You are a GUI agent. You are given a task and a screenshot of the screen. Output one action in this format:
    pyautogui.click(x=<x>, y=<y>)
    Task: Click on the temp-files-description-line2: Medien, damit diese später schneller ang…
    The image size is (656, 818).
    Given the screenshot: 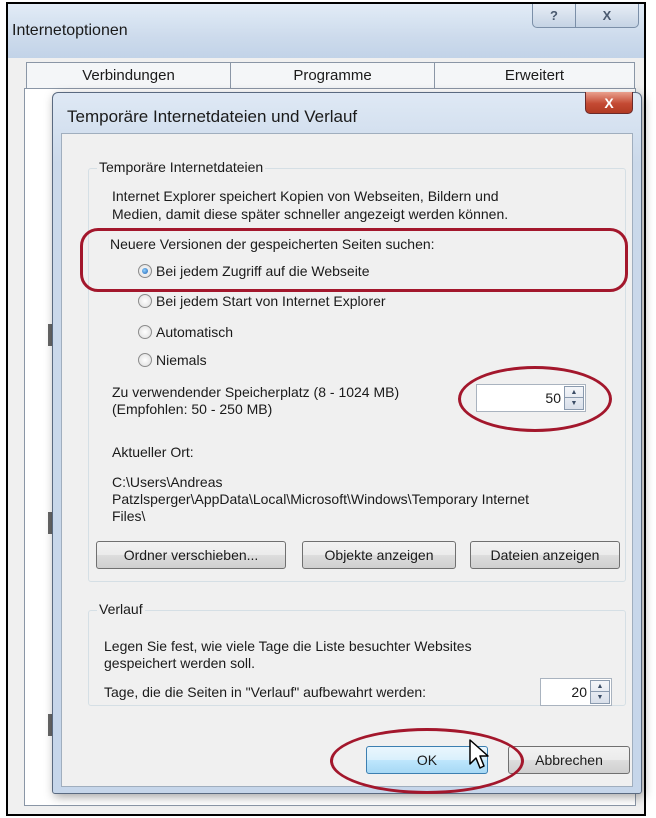 What is the action you would take?
    pyautogui.click(x=310, y=214)
    